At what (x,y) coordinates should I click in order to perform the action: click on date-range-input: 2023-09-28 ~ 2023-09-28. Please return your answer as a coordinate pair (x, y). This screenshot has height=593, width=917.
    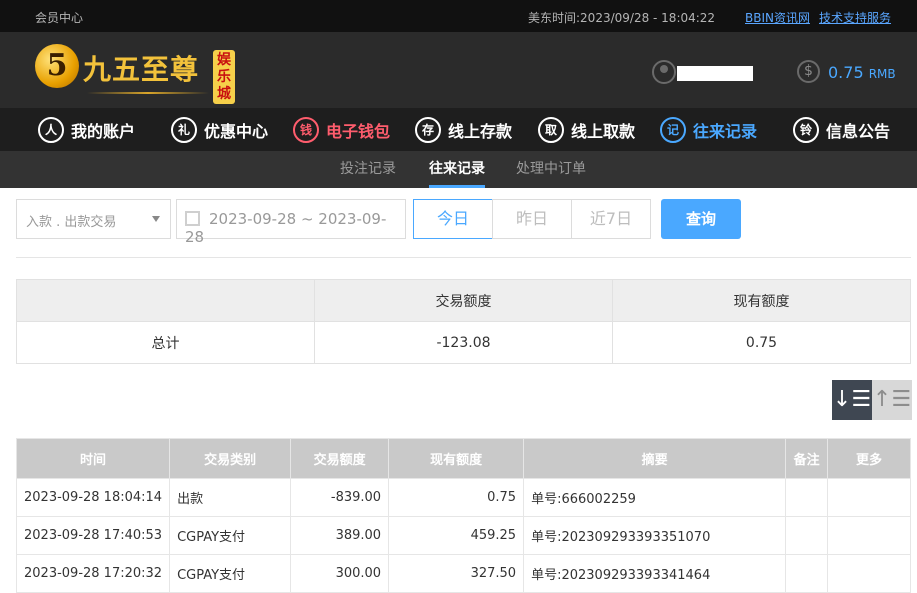
    Looking at the image, I should click on (291, 222).